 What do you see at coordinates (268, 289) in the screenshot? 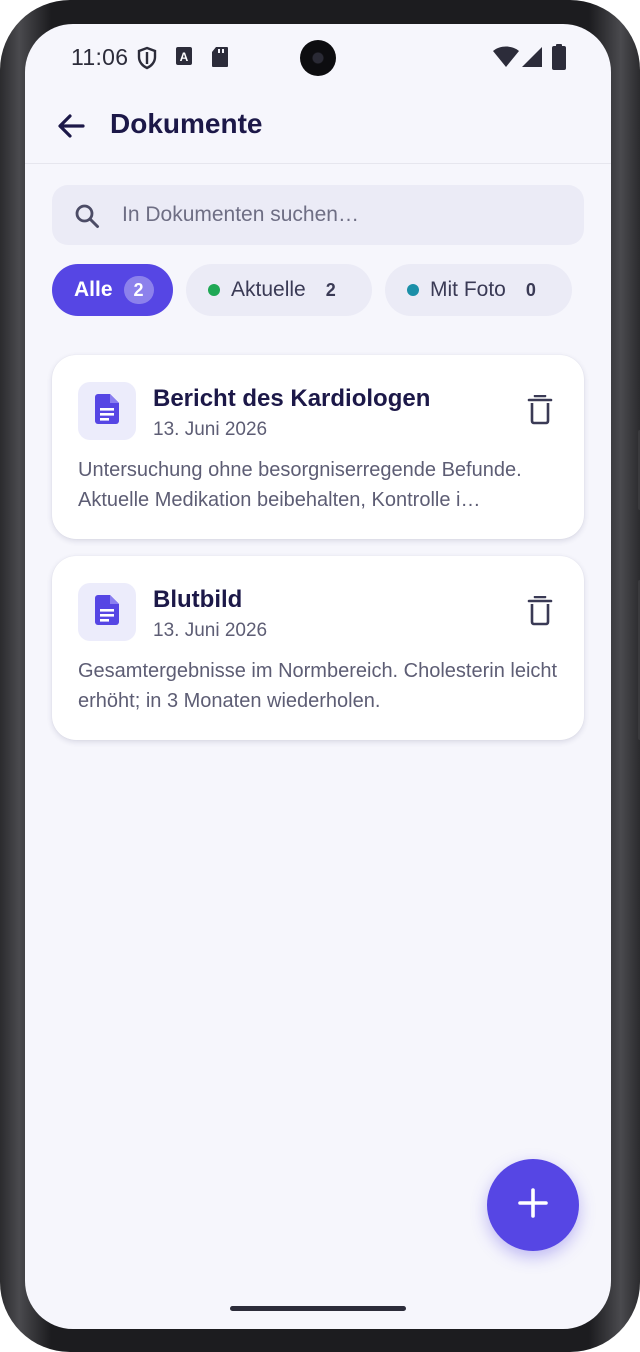
I see `filter-chip-label: Aktuelle` at bounding box center [268, 289].